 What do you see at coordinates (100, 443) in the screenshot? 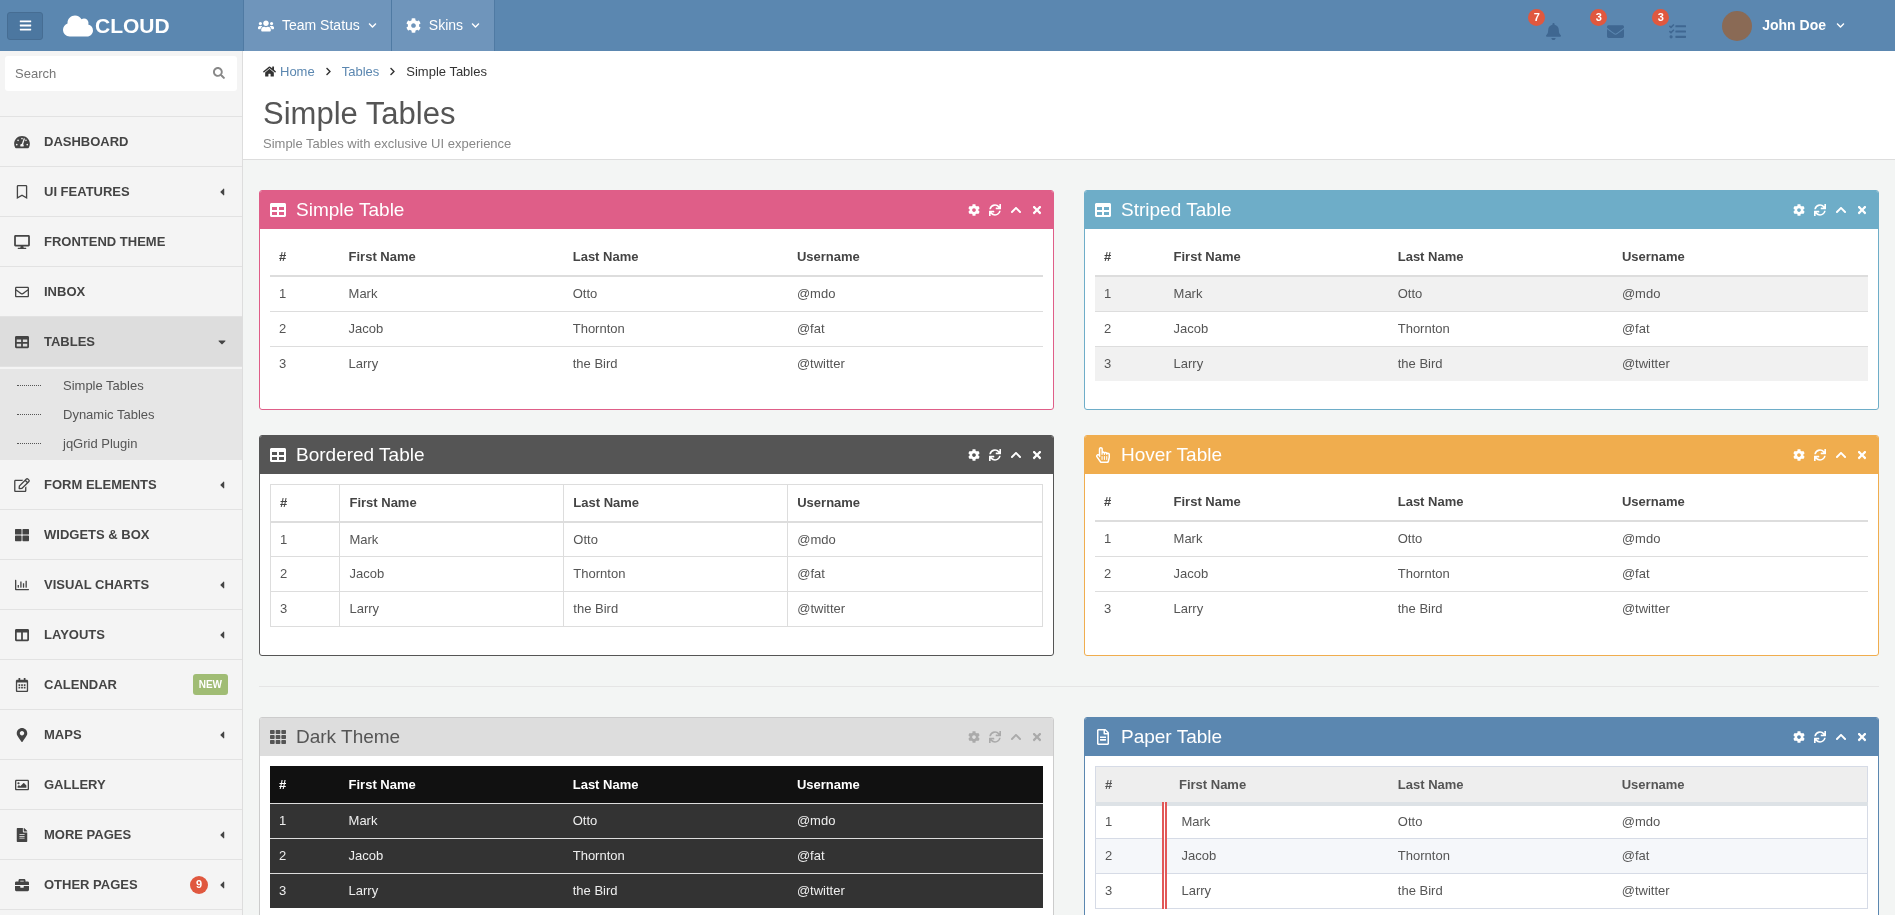
I see `submenu-item: jqGrid Plugin` at bounding box center [100, 443].